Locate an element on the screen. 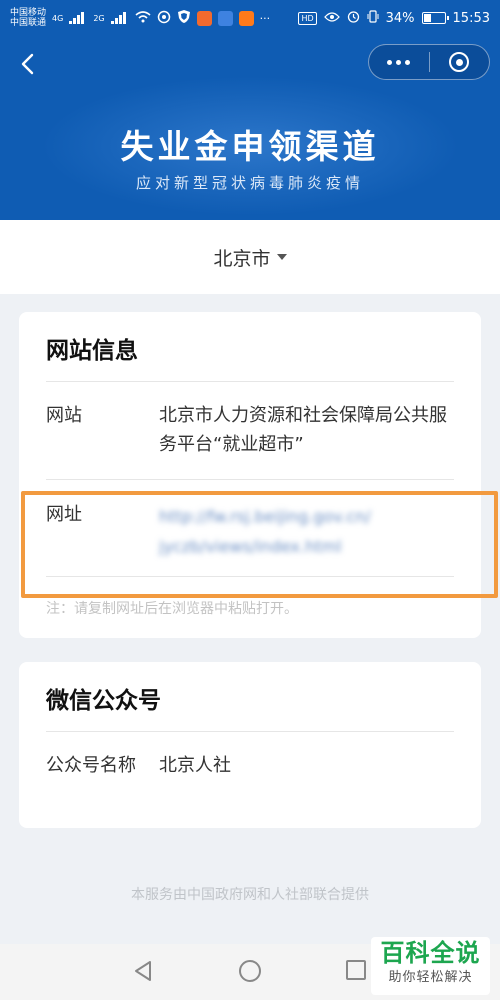 The height and width of the screenshot is (1000, 500). caret-down-icon is located at coordinates (281, 257).